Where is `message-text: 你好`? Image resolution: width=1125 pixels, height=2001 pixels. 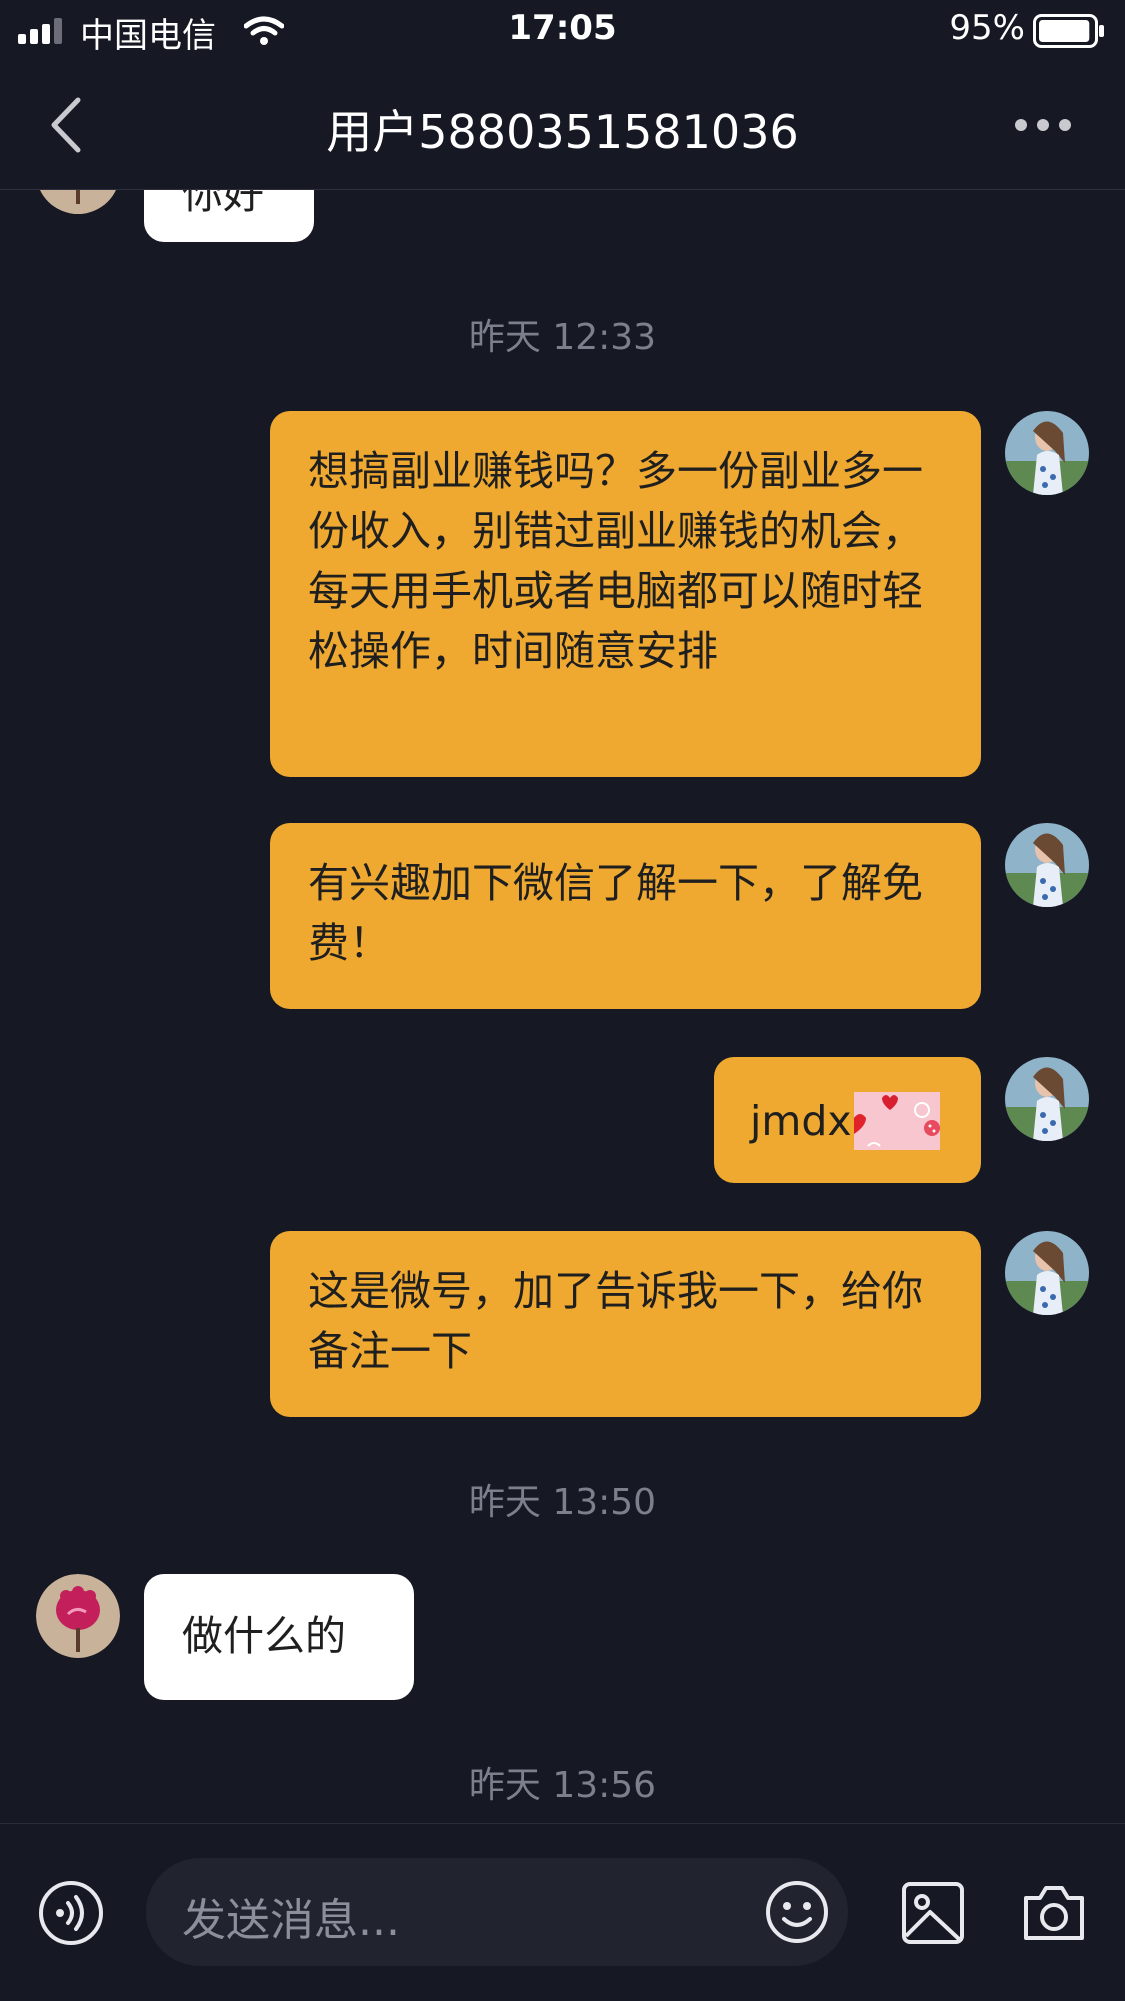
message-text: 你好 is located at coordinates (223, 204).